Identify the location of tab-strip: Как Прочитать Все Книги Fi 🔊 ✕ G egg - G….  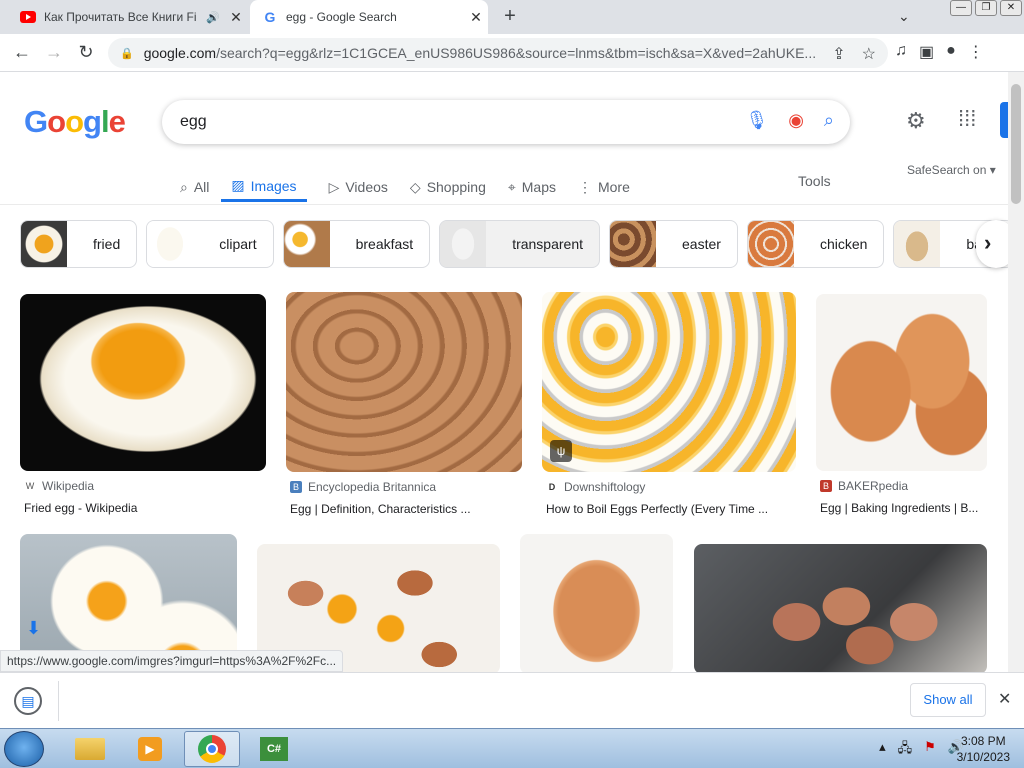
(512, 17).